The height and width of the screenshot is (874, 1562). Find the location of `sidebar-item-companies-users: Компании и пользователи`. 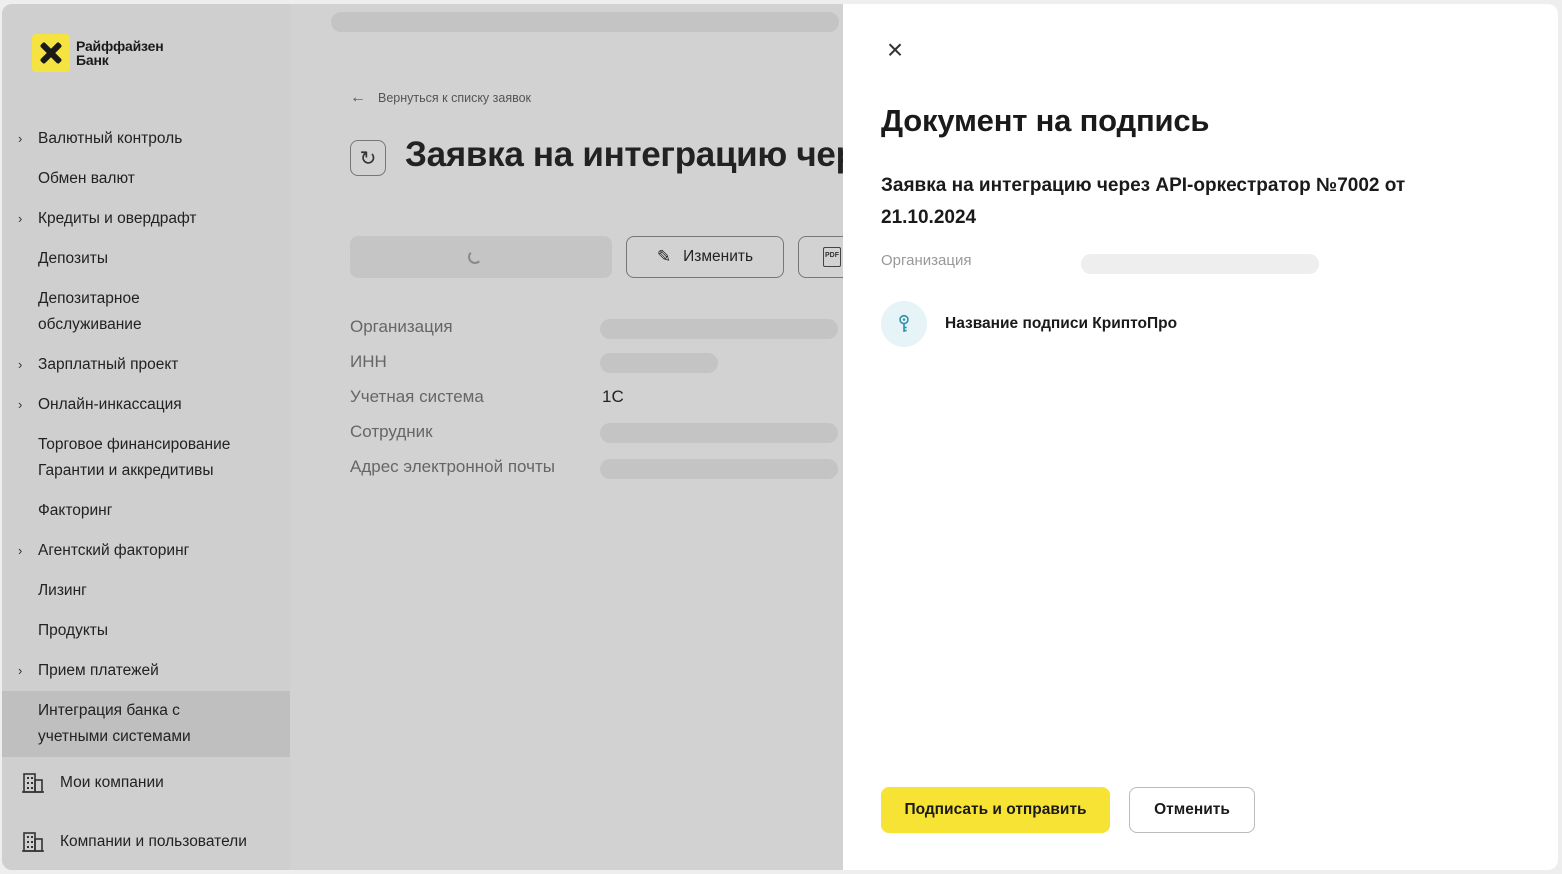

sidebar-item-companies-users: Компании и пользователи is located at coordinates (146, 842).